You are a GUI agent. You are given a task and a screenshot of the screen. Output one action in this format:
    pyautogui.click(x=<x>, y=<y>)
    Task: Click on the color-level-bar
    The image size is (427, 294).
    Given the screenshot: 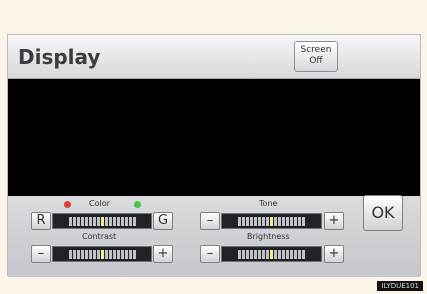 What is the action you would take?
    pyautogui.click(x=102, y=221)
    